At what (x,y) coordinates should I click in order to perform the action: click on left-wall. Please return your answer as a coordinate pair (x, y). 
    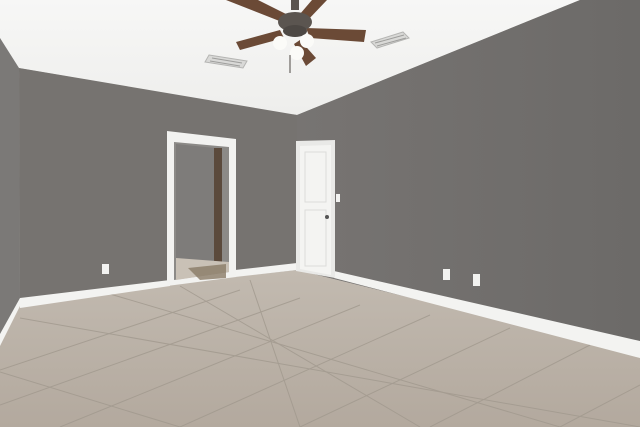
    Looking at the image, I should click on (10, 189).